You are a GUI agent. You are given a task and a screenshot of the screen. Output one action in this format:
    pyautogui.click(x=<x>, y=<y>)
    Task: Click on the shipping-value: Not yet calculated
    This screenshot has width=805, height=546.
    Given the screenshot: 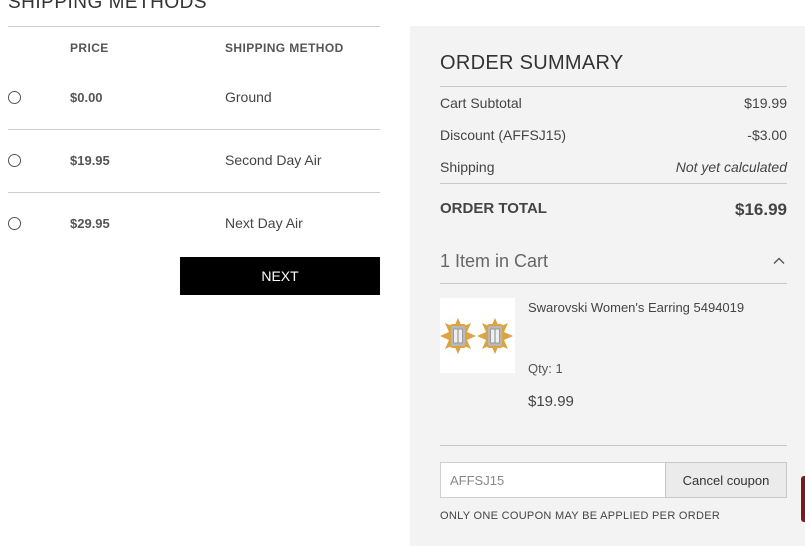 What is the action you would take?
    pyautogui.click(x=731, y=167)
    